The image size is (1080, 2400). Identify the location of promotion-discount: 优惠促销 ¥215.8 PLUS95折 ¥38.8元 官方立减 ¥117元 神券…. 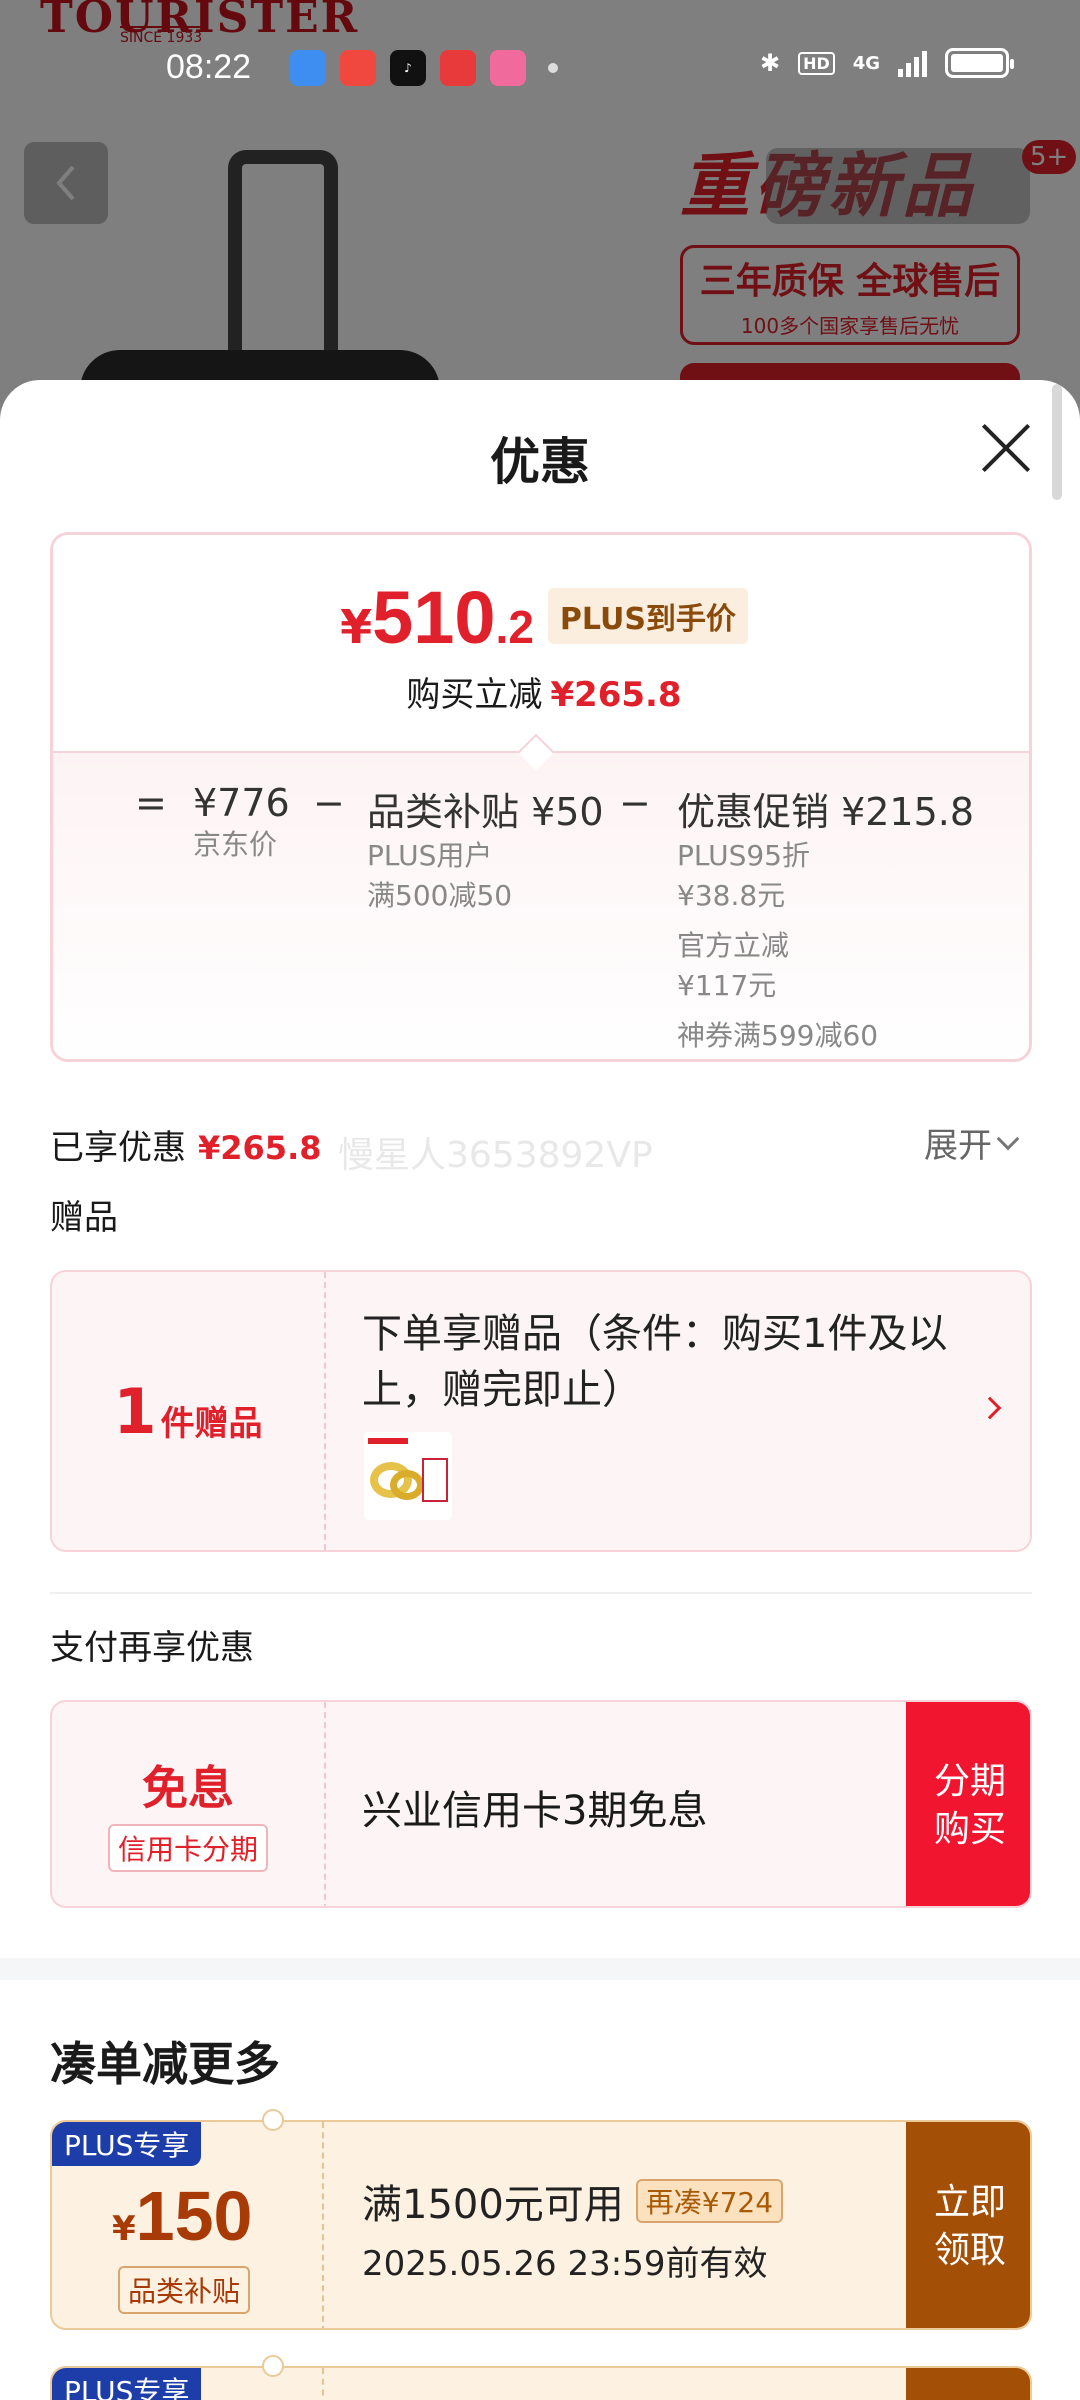
(825, 918).